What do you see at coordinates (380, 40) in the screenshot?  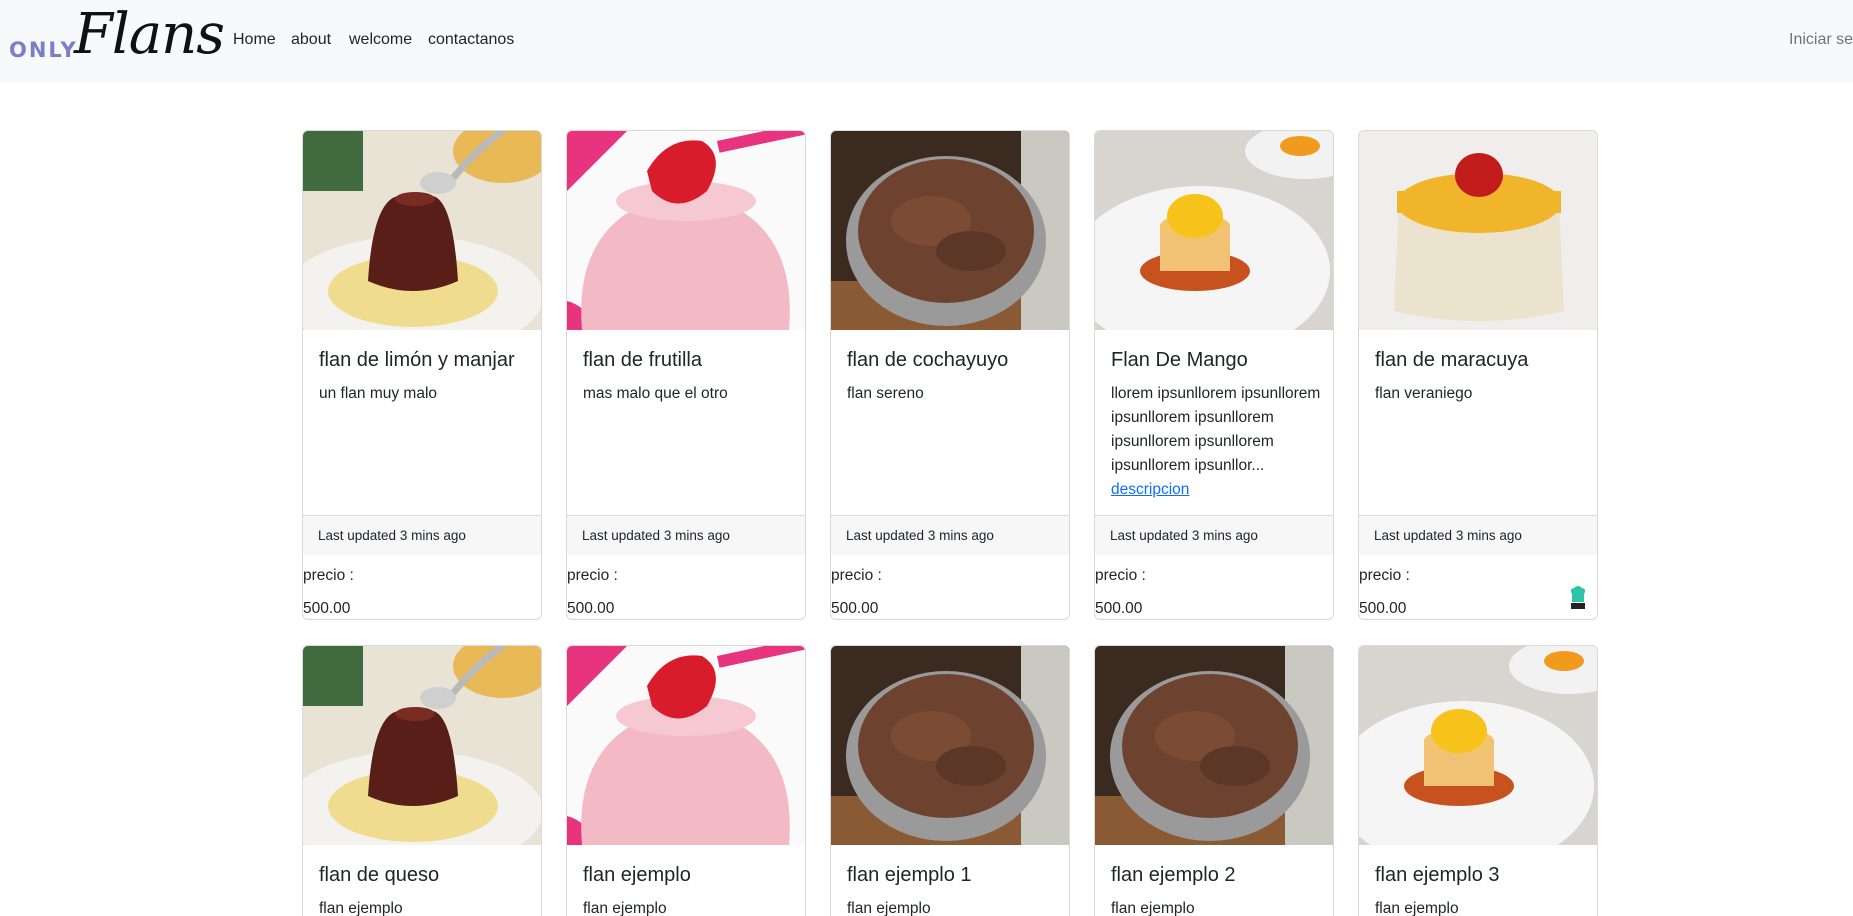 I see `nav-welcome-link: welcome` at bounding box center [380, 40].